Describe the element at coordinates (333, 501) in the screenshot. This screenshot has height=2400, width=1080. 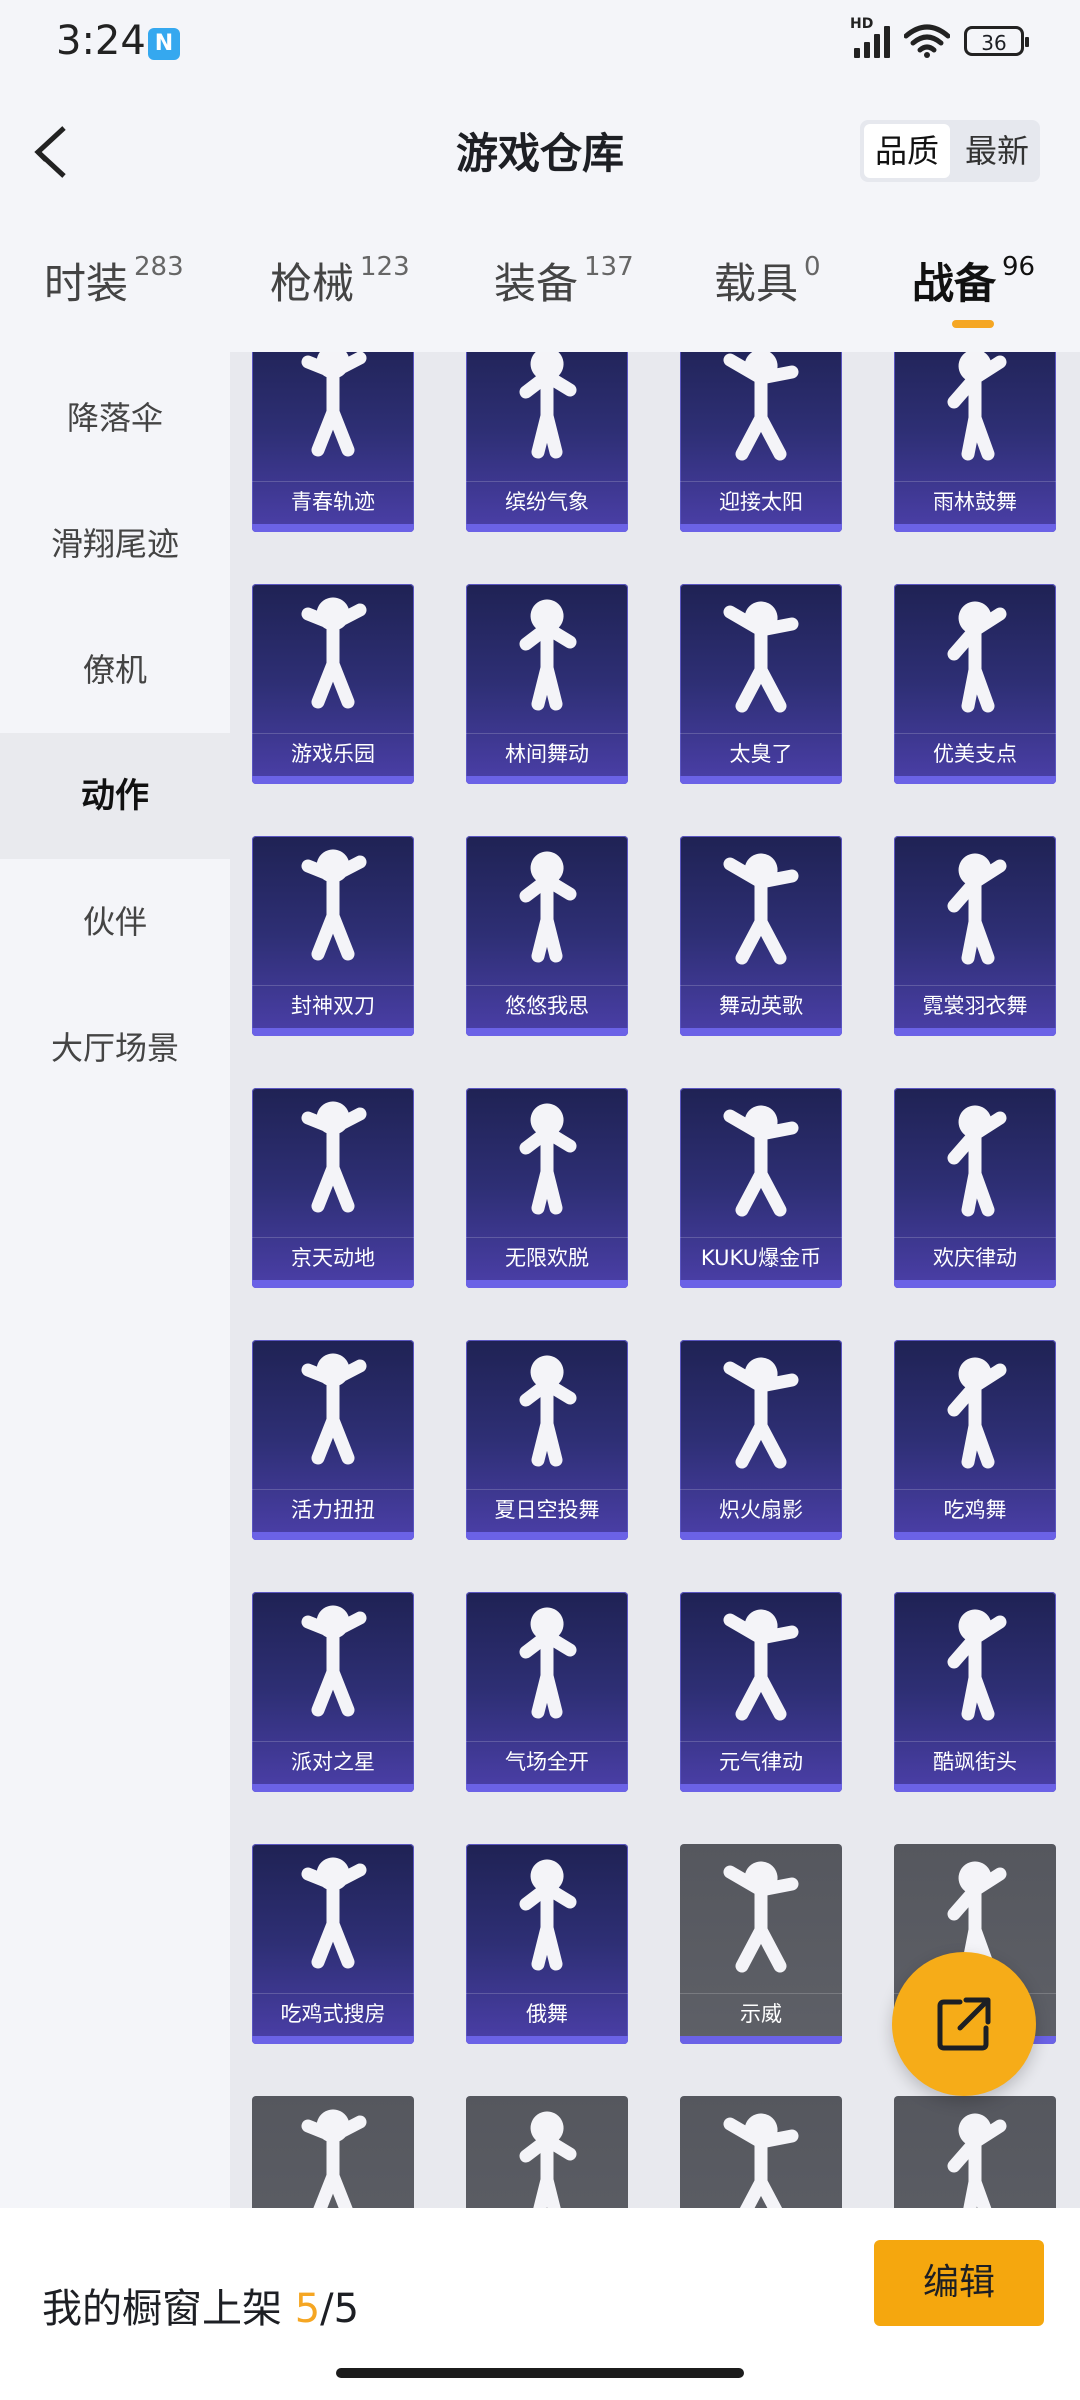
I see `item-name: 青春轨迹` at that location.